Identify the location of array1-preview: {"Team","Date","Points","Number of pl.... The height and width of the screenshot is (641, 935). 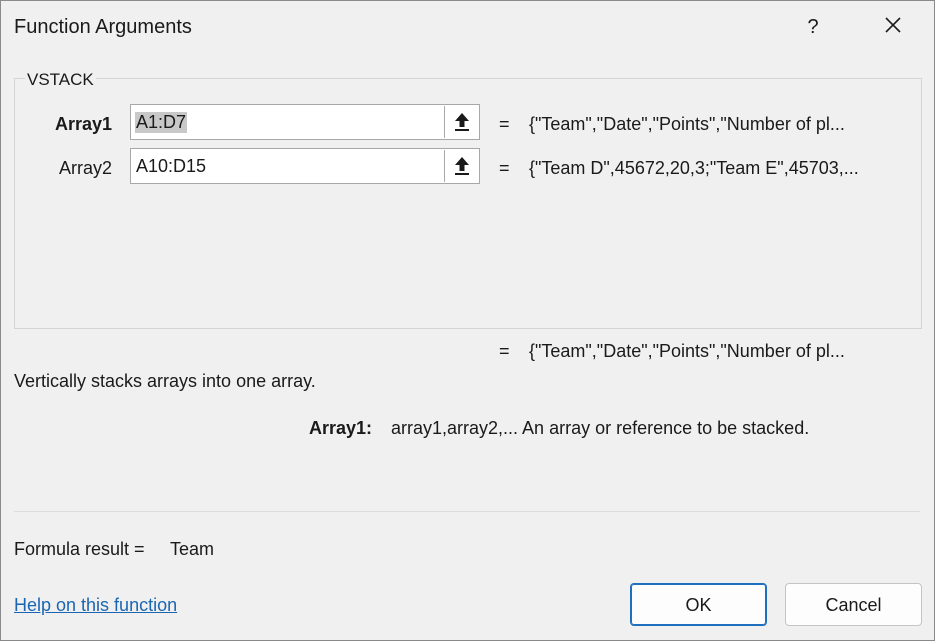
(687, 124).